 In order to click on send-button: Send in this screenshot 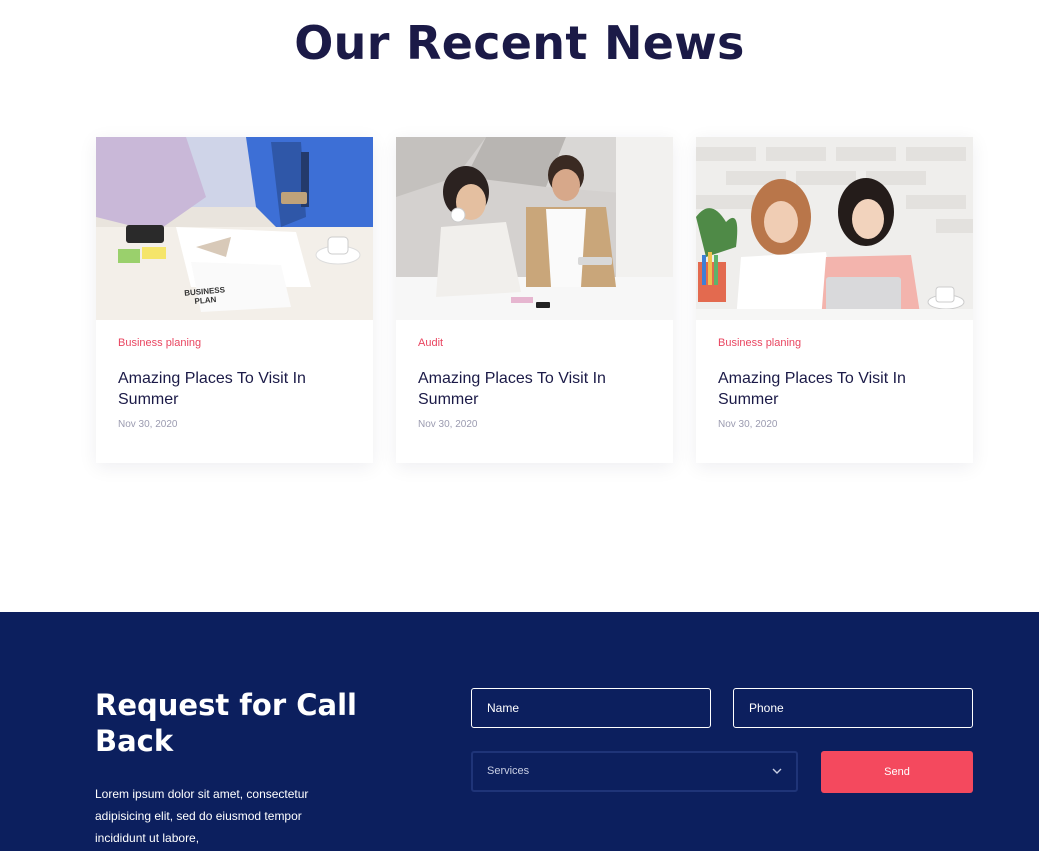, I will do `click(897, 772)`.